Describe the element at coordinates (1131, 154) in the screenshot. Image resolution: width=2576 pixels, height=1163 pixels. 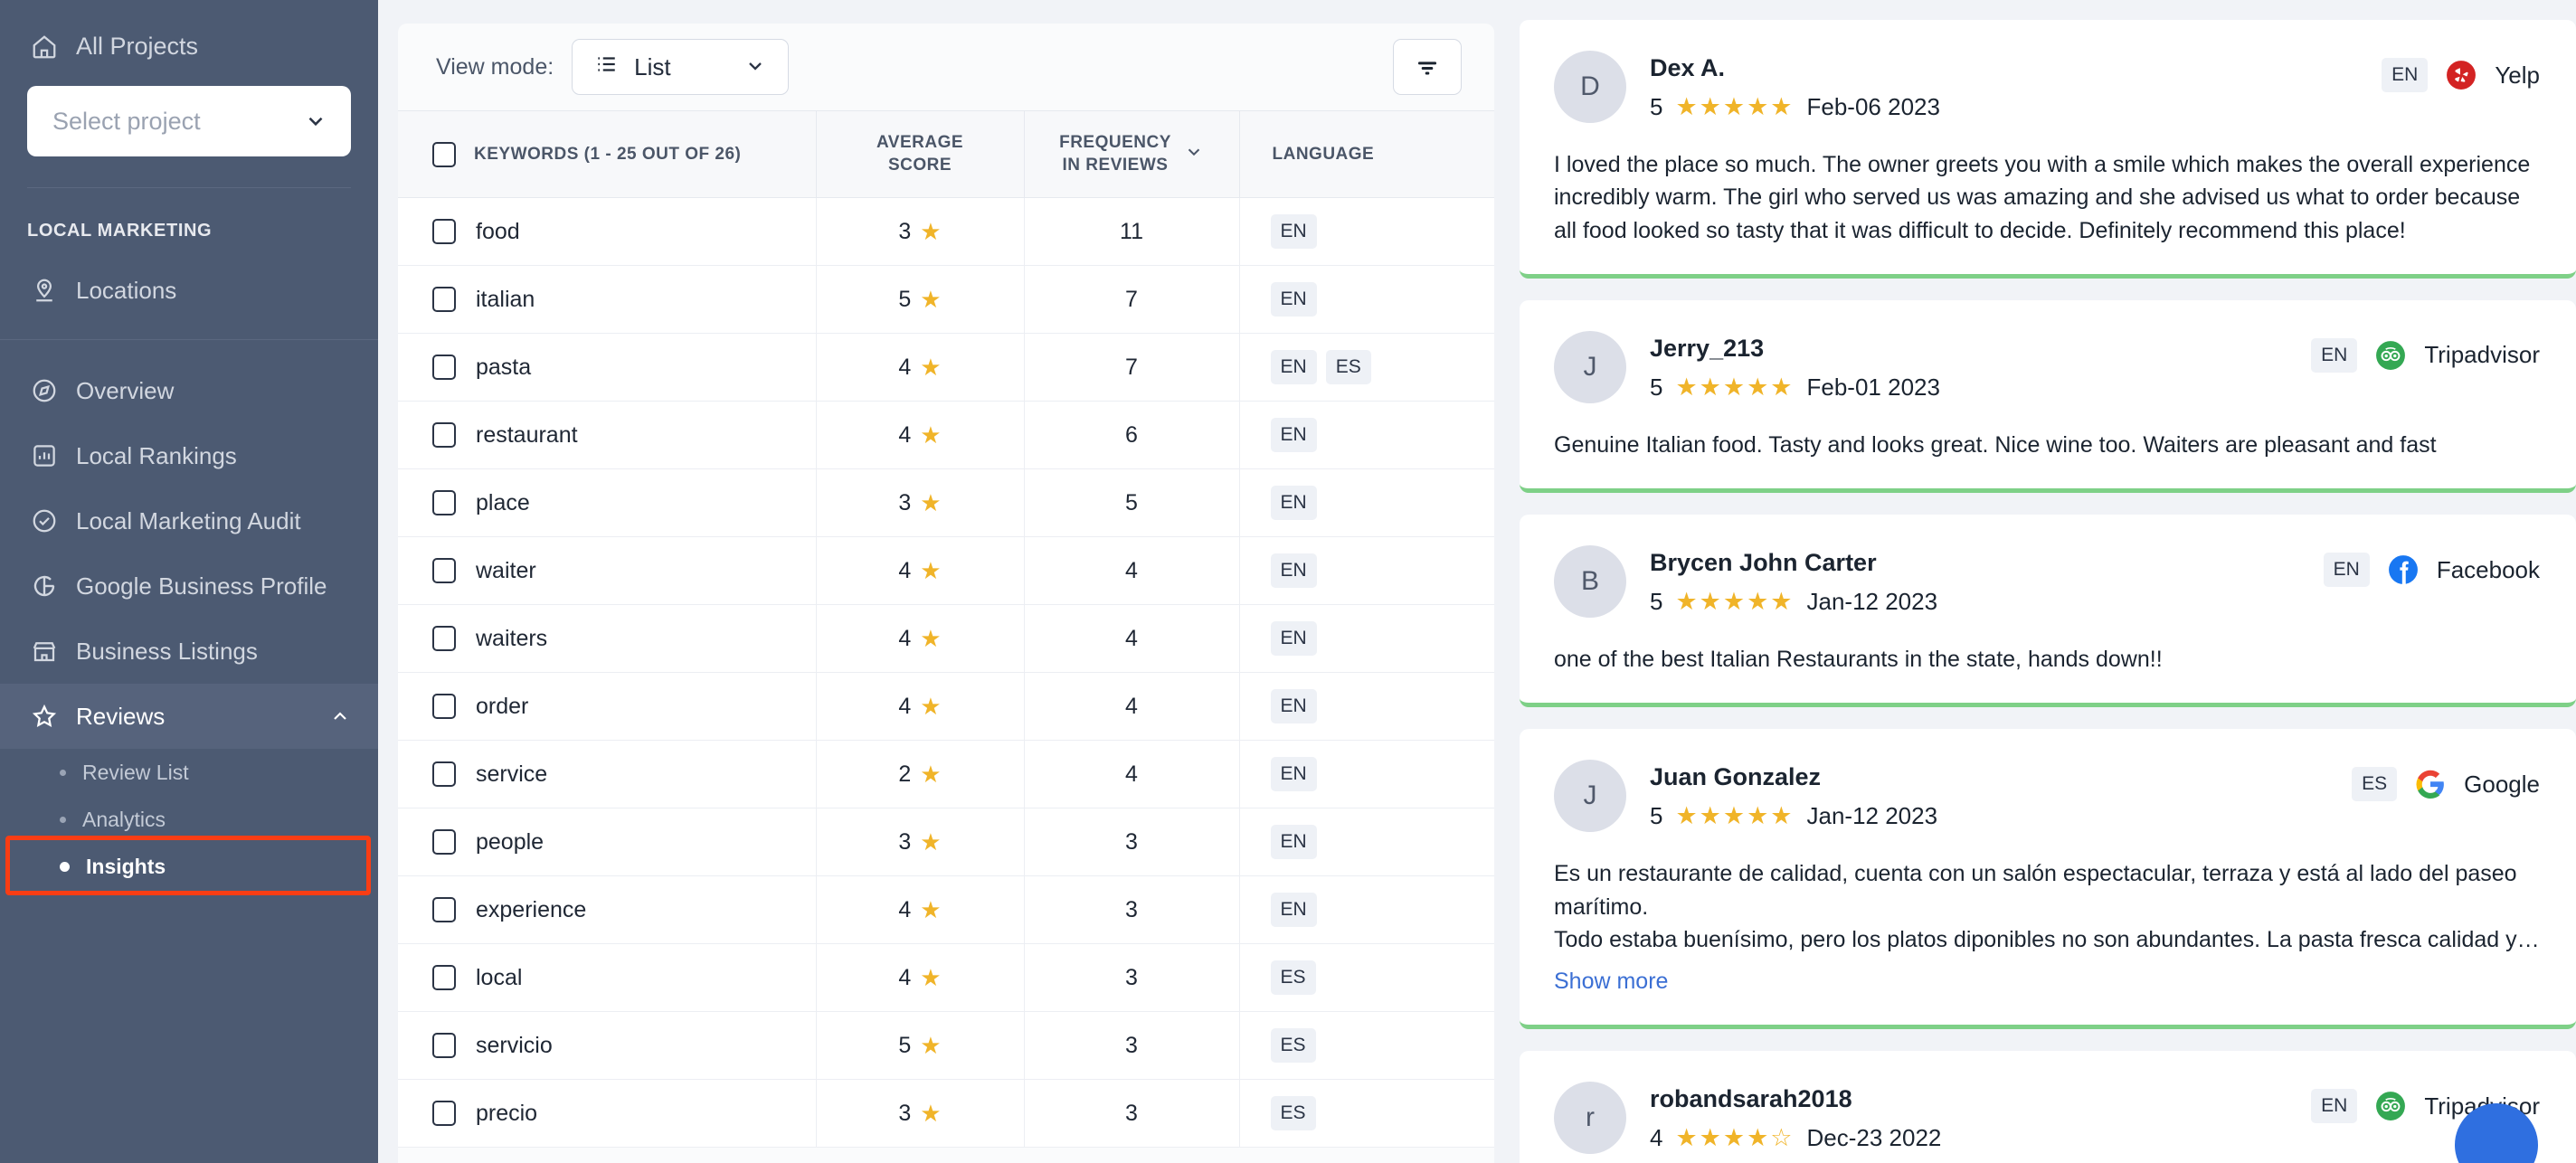
I see `column-header-frequency: FREQUENCY IN REVIEWS` at that location.